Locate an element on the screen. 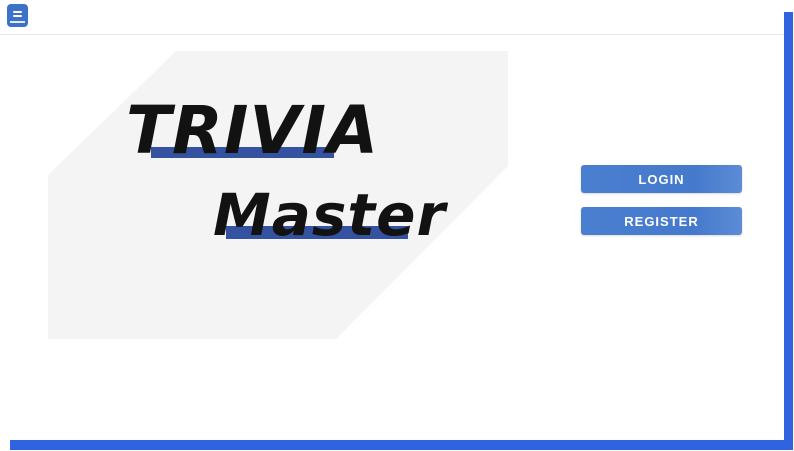  title-trivia: TRIVIA is located at coordinates (253, 130).